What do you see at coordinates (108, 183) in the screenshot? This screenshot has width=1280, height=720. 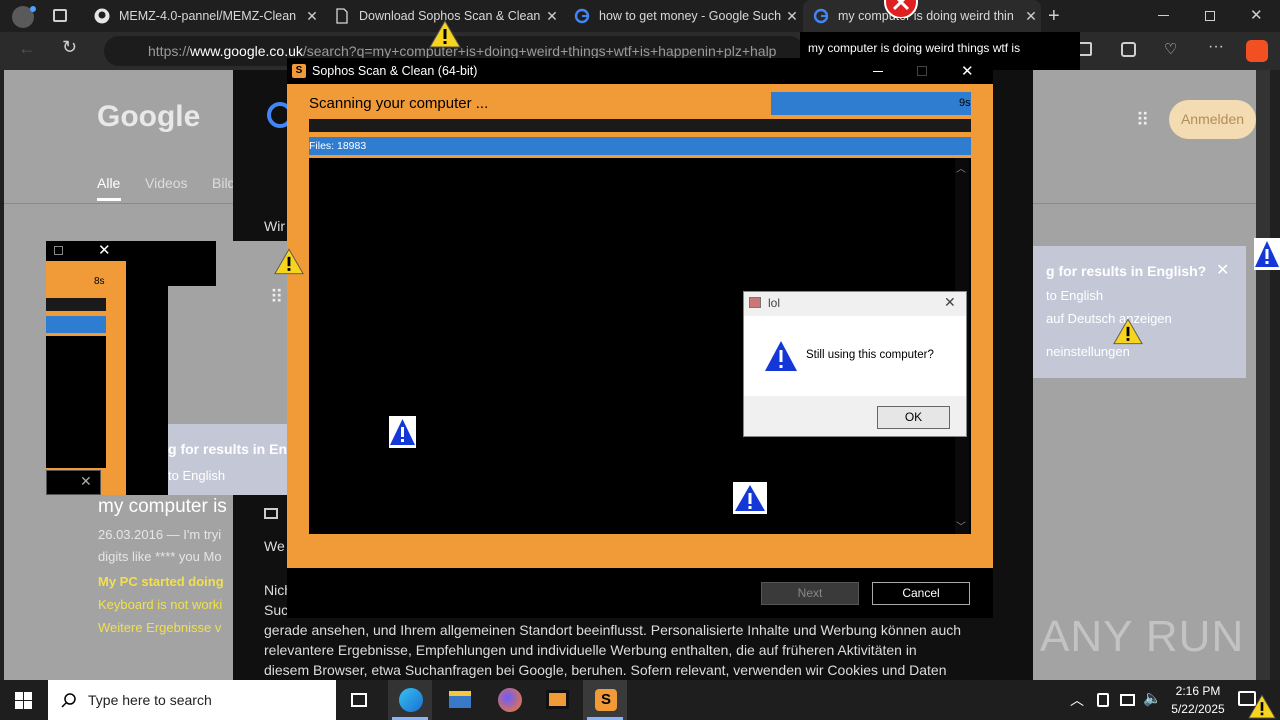 I see `tab-alle: Alle` at bounding box center [108, 183].